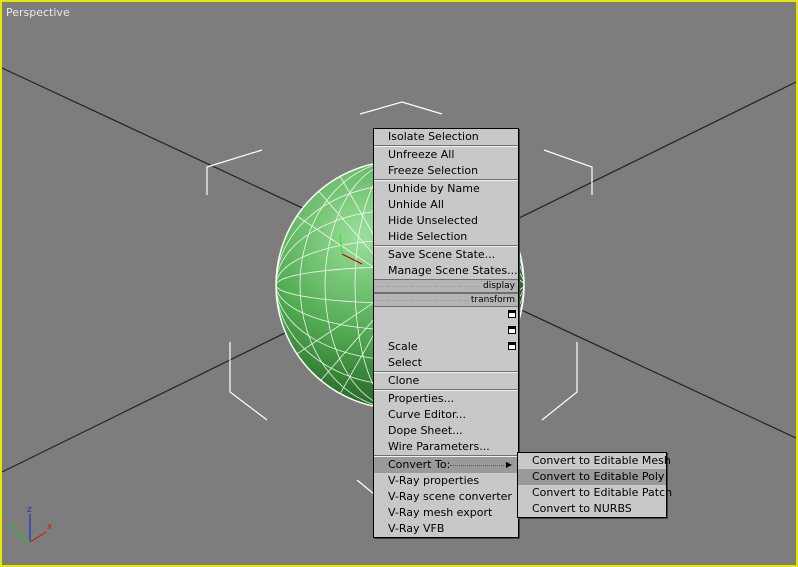 This screenshot has width=798, height=567. Describe the element at coordinates (508, 464) in the screenshot. I see `submenu-arrow-icon: ▶` at that location.